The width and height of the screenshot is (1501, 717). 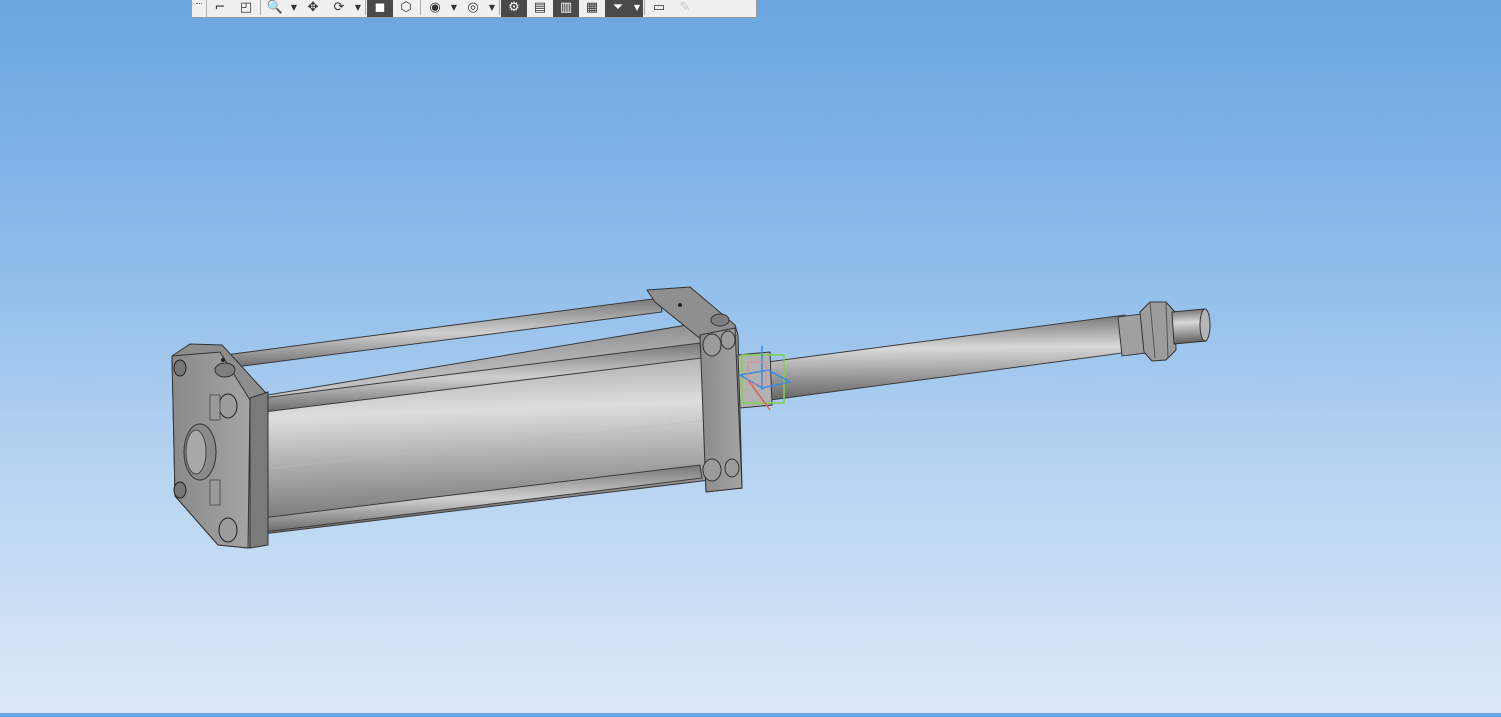 I want to click on properties-icon: ▦, so click(x=592, y=8).